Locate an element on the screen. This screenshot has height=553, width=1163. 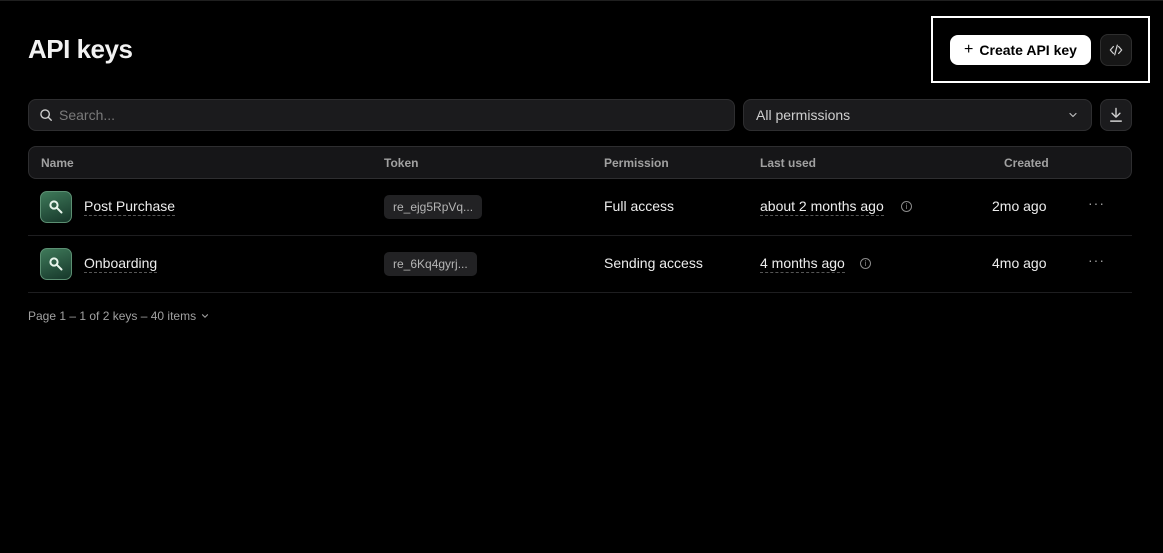
create-api-key-label: Create API key is located at coordinates (1028, 50).